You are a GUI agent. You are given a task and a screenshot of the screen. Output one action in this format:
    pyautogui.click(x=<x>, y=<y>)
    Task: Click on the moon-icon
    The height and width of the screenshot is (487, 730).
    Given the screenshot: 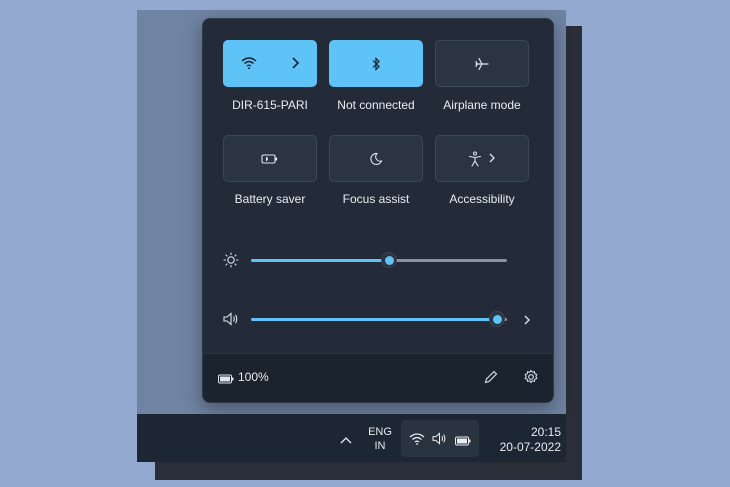 What is the action you would take?
    pyautogui.click(x=376, y=159)
    